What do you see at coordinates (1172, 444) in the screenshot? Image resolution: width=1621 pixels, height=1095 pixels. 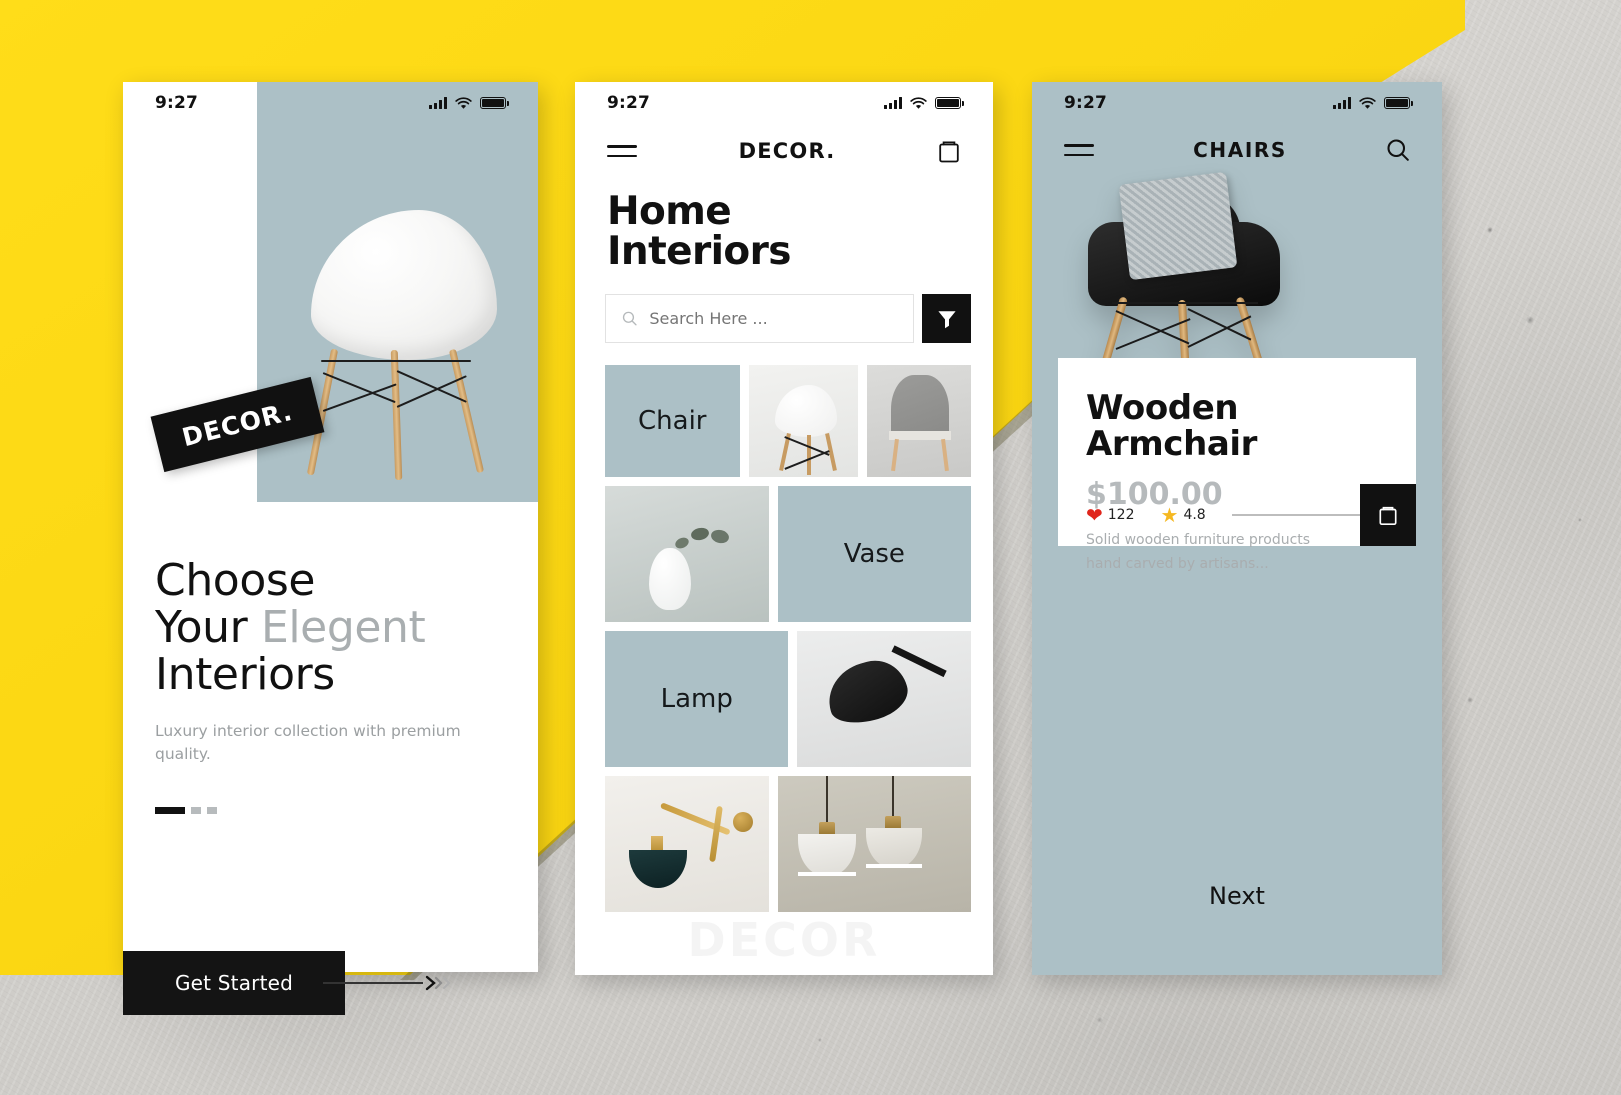 I see `product-name-line-2: Armchair` at bounding box center [1172, 444].